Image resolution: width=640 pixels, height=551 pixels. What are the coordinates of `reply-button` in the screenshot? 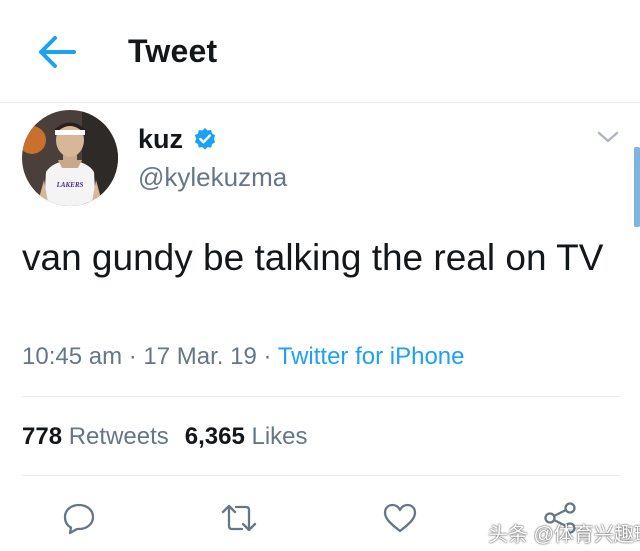 It's located at (79, 518).